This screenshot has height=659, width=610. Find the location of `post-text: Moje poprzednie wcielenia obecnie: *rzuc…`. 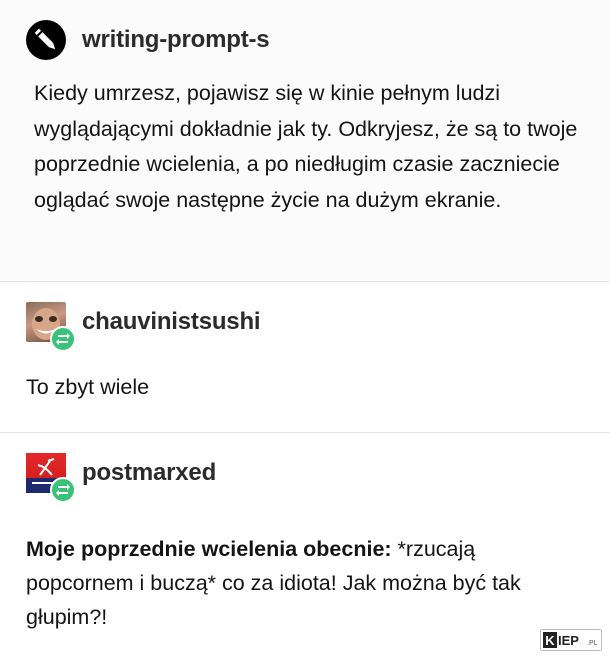

post-text: Moje poprzednie wcielenia obecnie: *rzuc… is located at coordinates (306, 583).